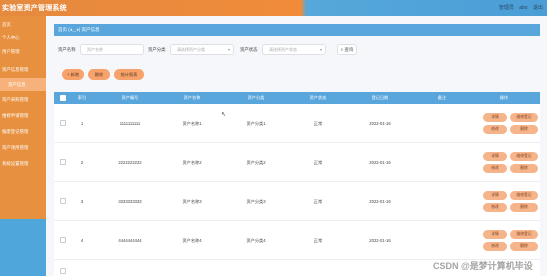 This screenshot has width=547, height=276. Describe the element at coordinates (256, 123) in the screenshot. I see `cell-category: 资产分类1` at that location.